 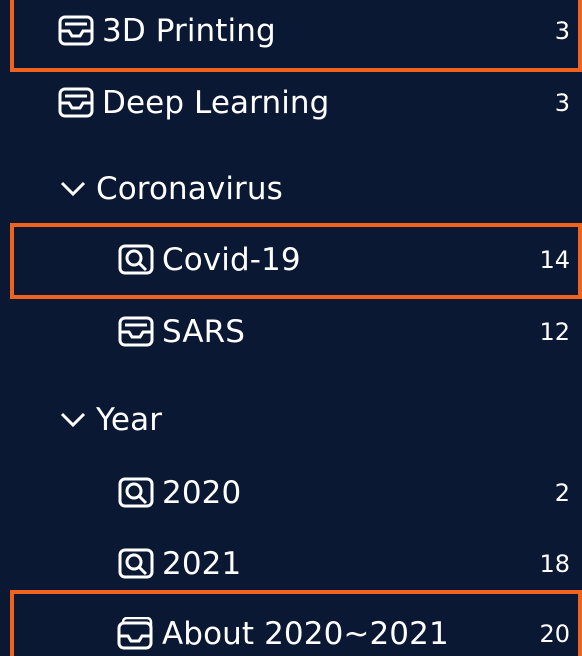 I want to click on item-count: 2, so click(x=562, y=493).